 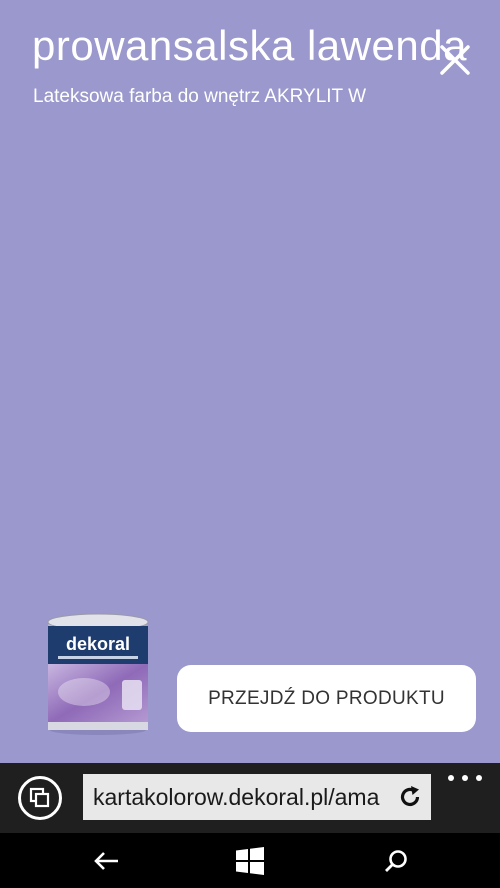 I want to click on tabs-button, so click(x=40, y=798).